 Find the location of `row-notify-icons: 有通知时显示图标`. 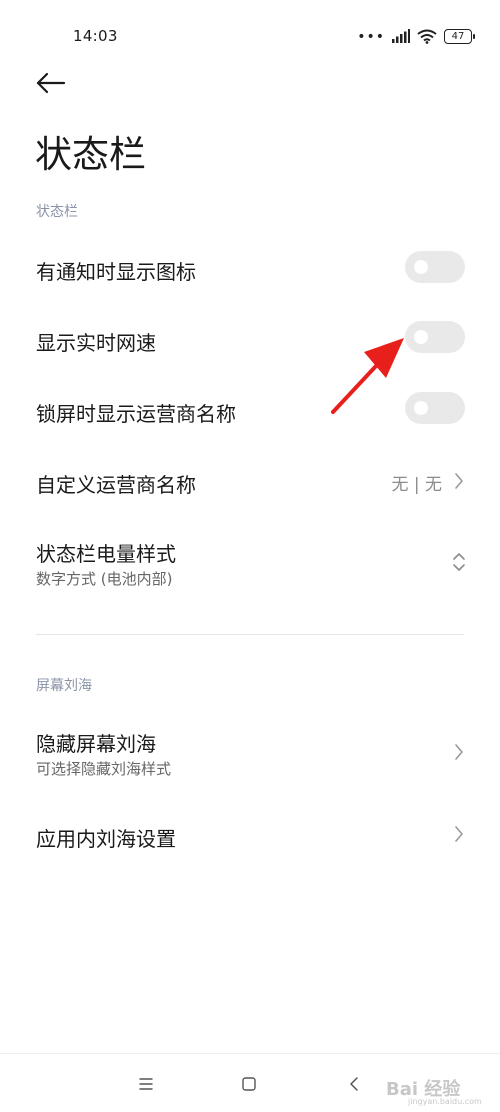

row-notify-icons: 有通知时显示图标 is located at coordinates (250, 267).